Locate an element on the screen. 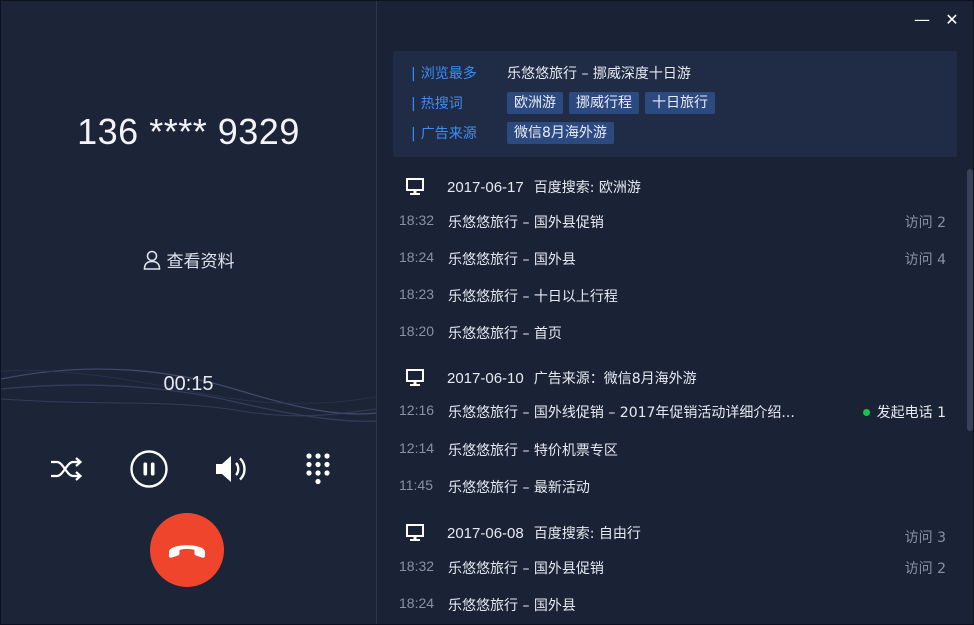 This screenshot has height=625, width=974. most-viewed-row: 浏览最多 乐悠悠旅行 – 挪威深度十日游 is located at coordinates (551, 73).